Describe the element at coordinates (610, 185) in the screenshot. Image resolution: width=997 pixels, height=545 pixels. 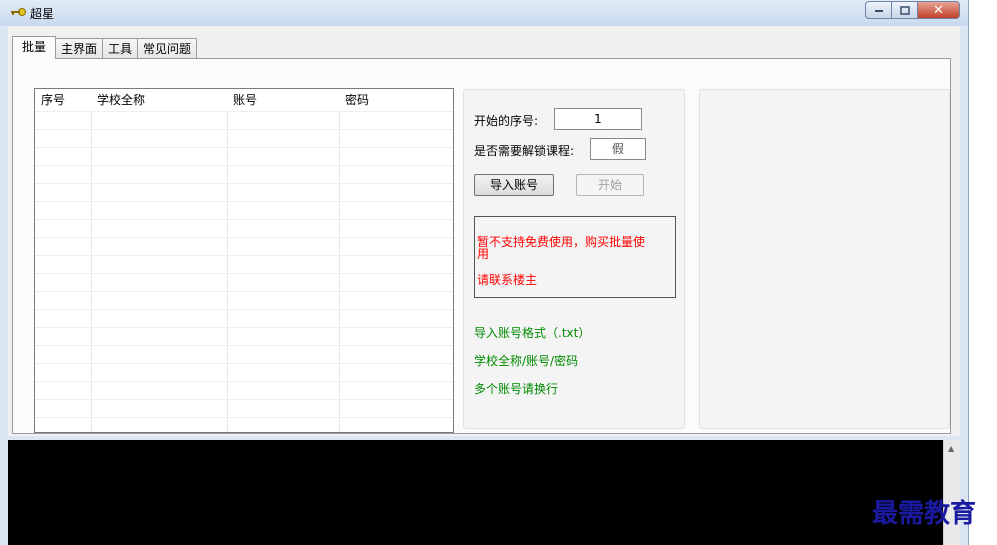
I see `start-button: 开始` at that location.